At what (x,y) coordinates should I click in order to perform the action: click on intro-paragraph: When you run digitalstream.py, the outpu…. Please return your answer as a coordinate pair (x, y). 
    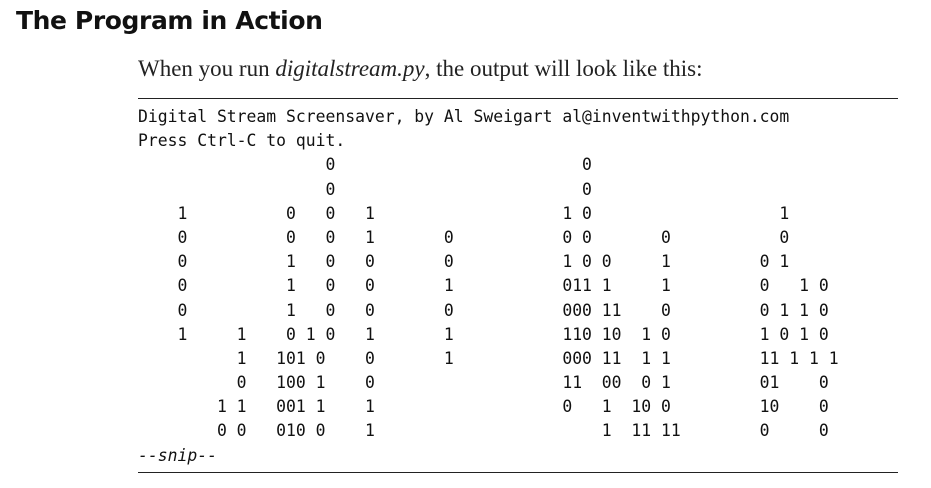
    Looking at the image, I should click on (420, 69).